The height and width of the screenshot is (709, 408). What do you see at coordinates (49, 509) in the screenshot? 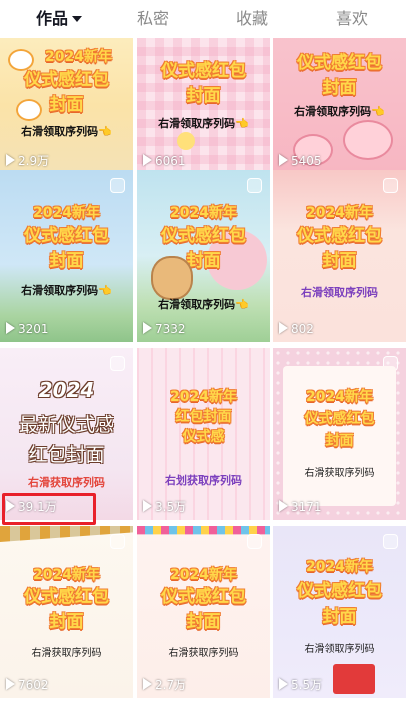
I see `highlight-box` at bounding box center [49, 509].